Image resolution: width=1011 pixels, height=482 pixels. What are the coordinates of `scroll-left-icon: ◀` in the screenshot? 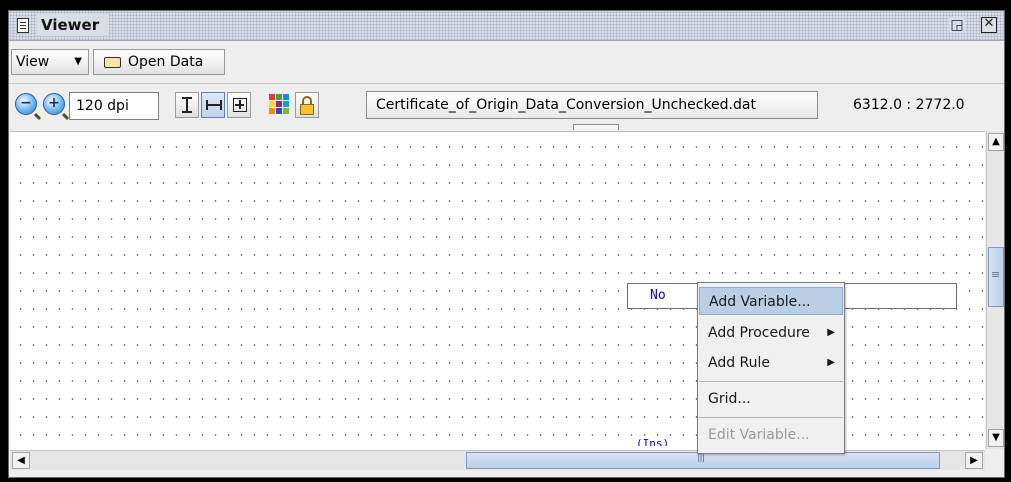 It's located at (21, 460).